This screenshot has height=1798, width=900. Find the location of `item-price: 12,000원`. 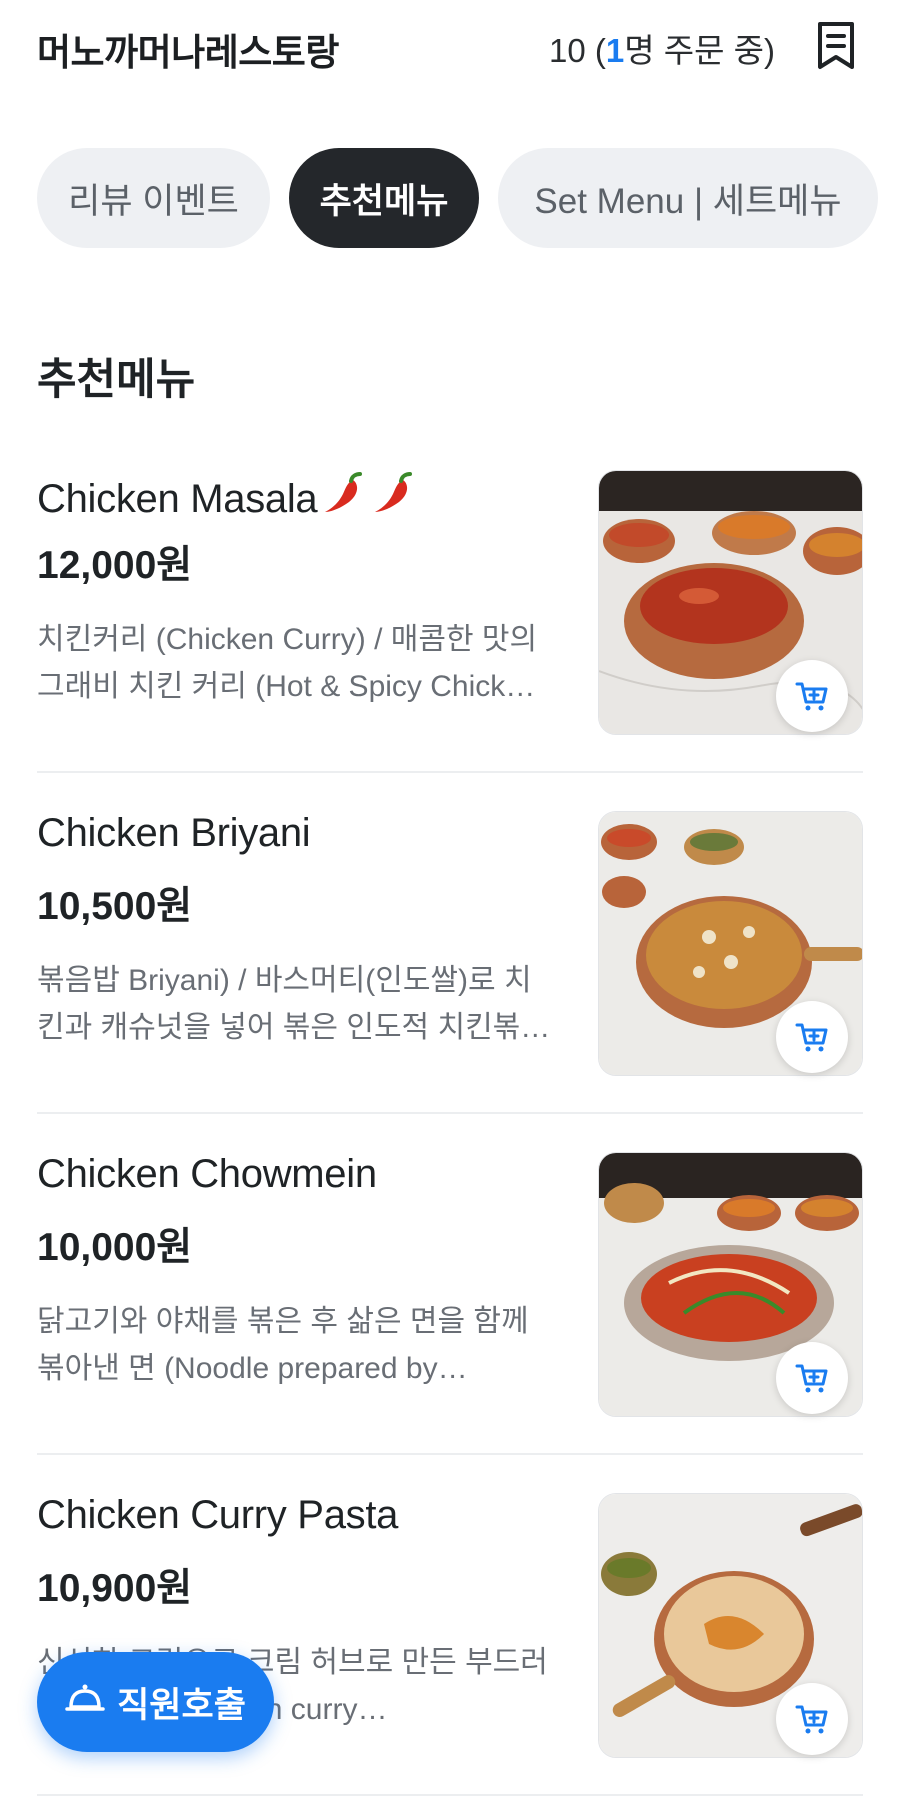

item-price: 12,000원 is located at coordinates (115, 565).